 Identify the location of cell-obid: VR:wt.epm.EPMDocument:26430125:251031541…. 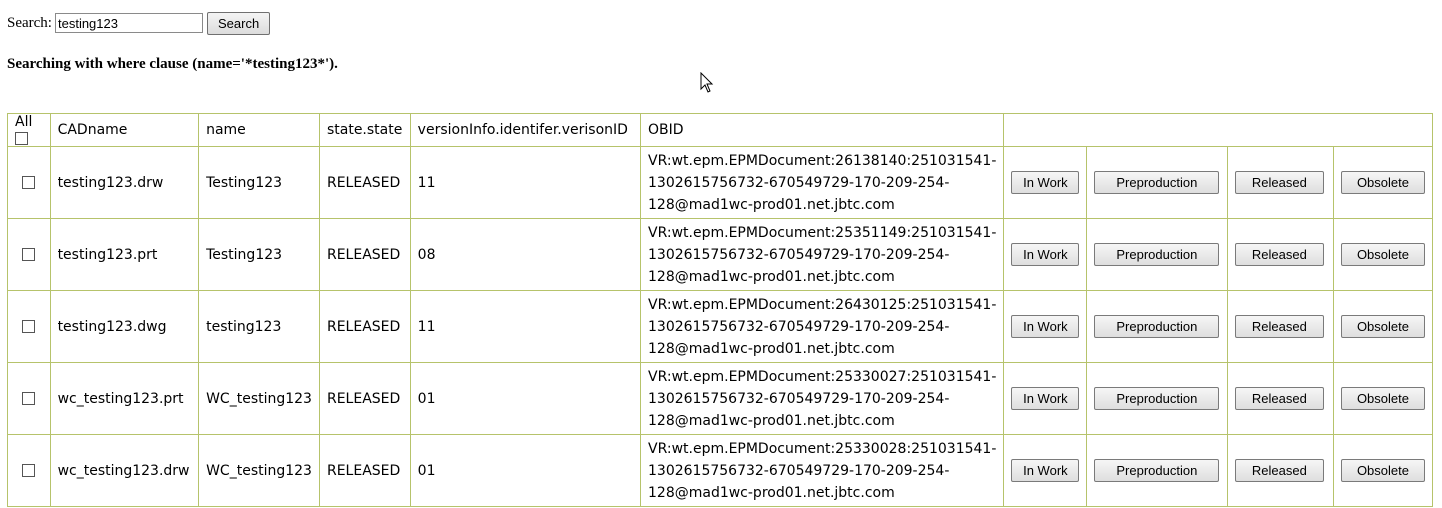
(822, 326).